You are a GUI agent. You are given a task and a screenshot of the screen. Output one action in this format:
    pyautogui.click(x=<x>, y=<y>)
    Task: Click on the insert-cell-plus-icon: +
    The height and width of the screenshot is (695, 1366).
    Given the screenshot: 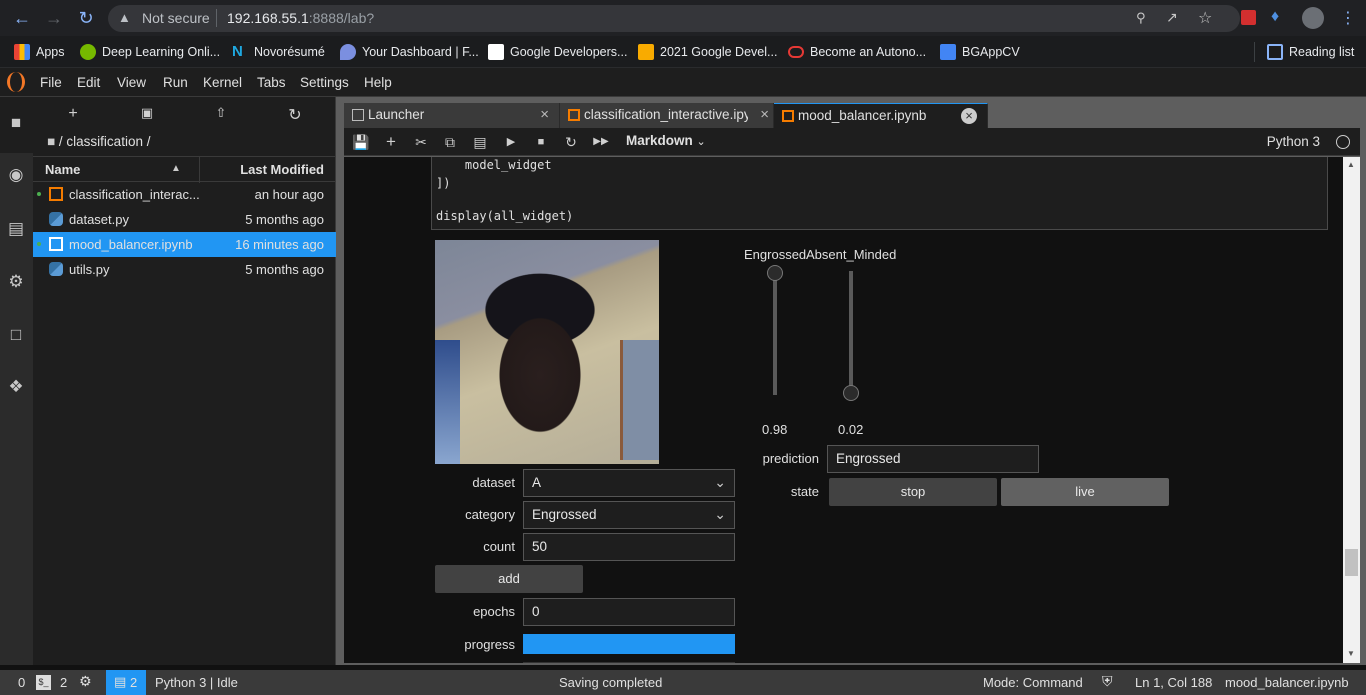 What is the action you would take?
    pyautogui.click(x=391, y=142)
    